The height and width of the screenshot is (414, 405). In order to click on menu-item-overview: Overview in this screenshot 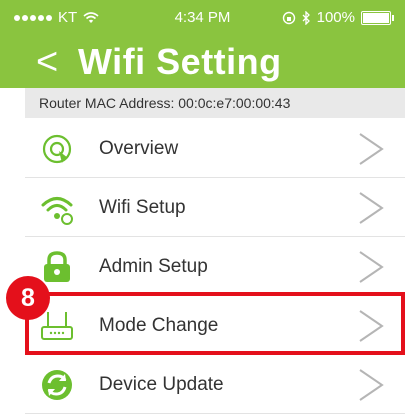, I will do `click(215, 149)`.